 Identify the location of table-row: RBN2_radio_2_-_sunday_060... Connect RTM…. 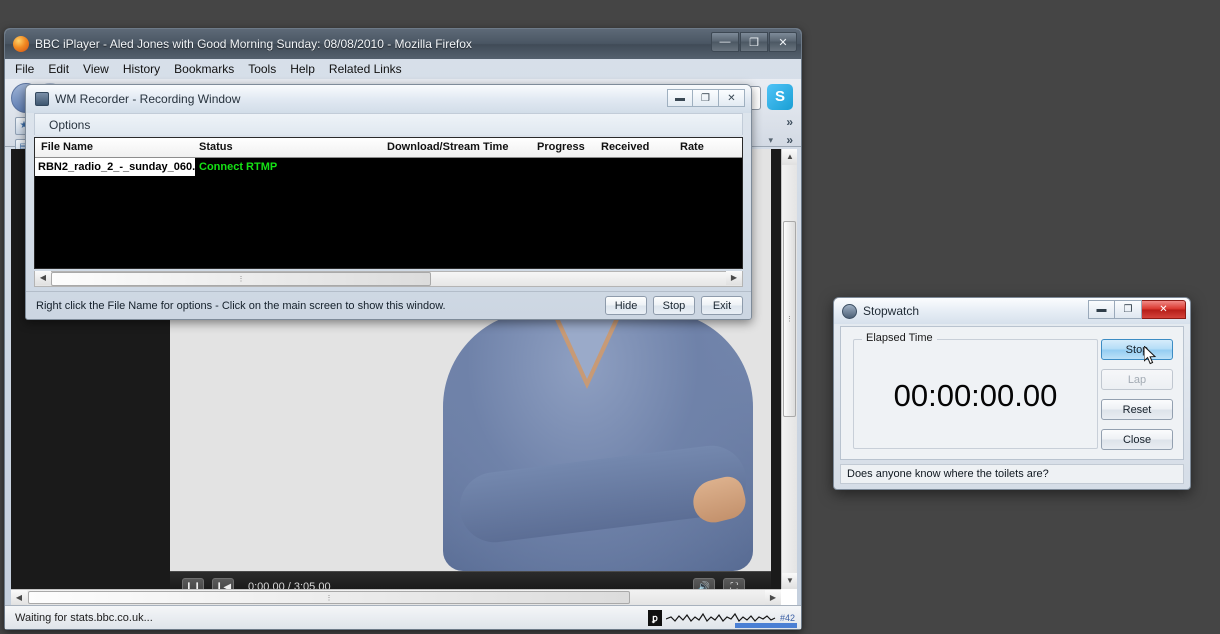
(388, 167).